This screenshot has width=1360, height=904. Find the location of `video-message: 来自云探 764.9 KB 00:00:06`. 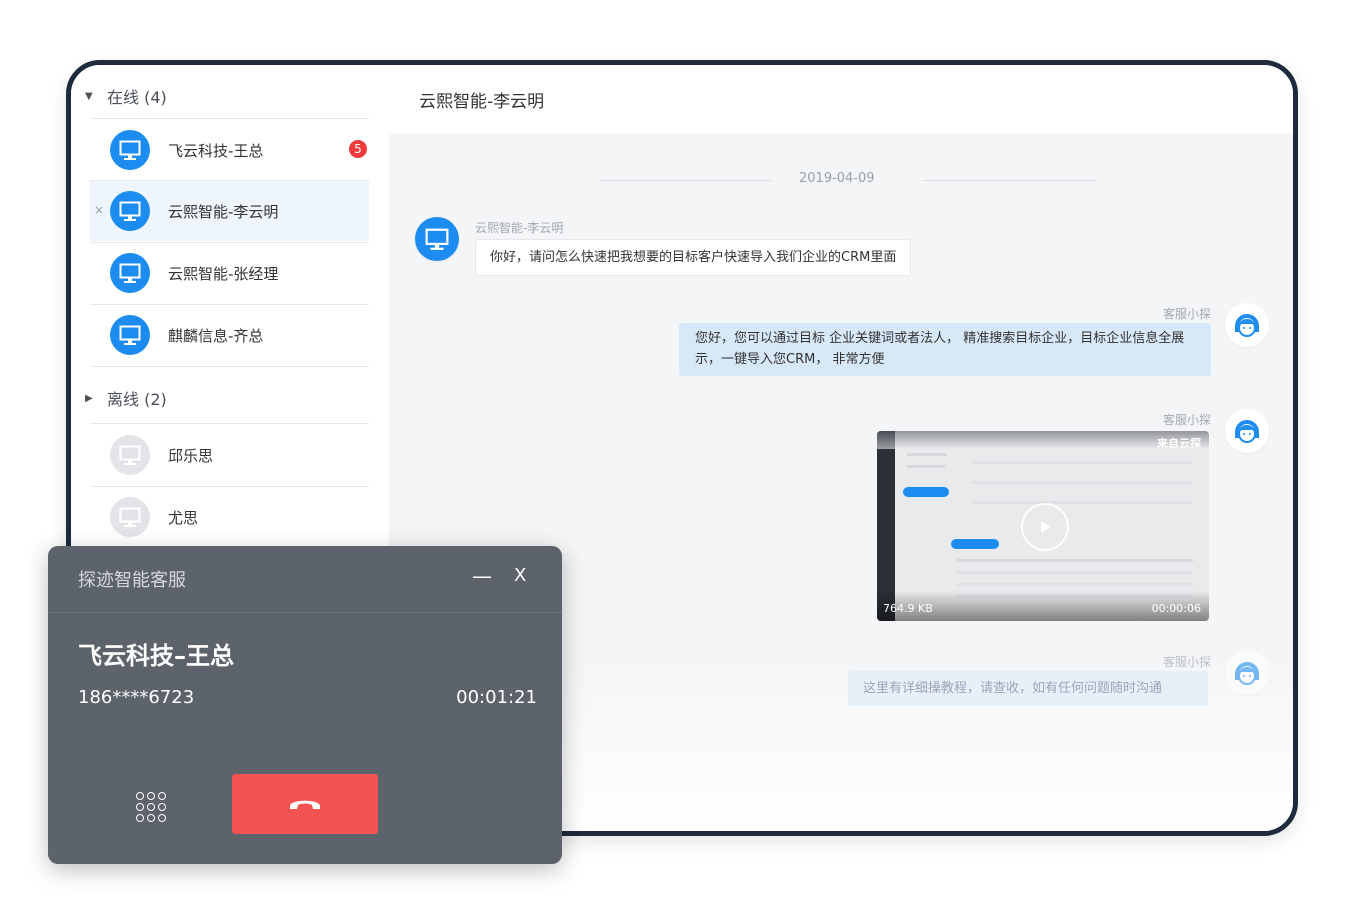

video-message: 来自云探 764.9 KB 00:00:06 is located at coordinates (1043, 526).